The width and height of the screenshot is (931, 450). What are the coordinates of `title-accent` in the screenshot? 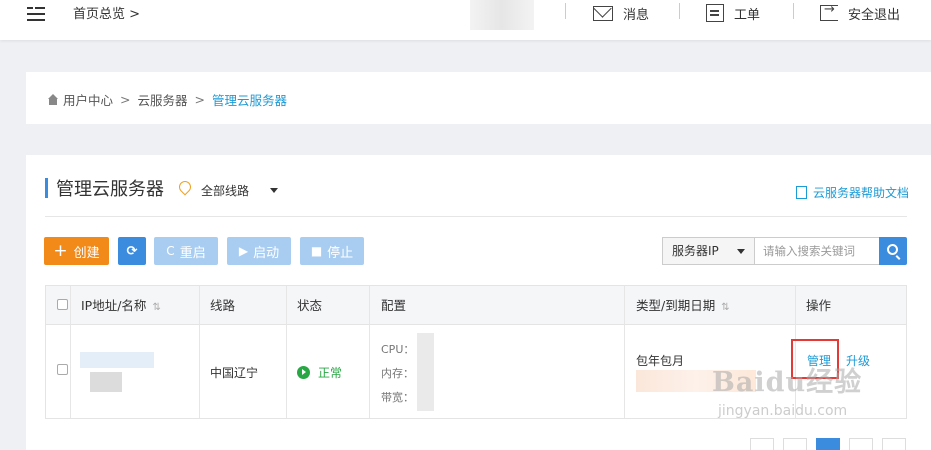 It's located at (46, 188).